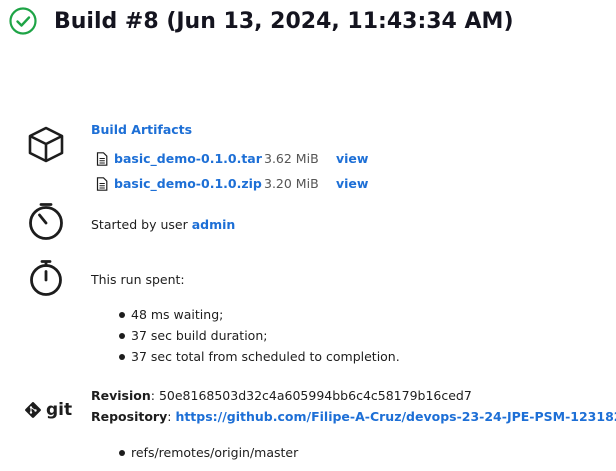 The height and width of the screenshot is (471, 616). Describe the element at coordinates (284, 21) in the screenshot. I see `page-title: Build #8 (Jun 13, 2024, 11:43:34 AM)` at that location.